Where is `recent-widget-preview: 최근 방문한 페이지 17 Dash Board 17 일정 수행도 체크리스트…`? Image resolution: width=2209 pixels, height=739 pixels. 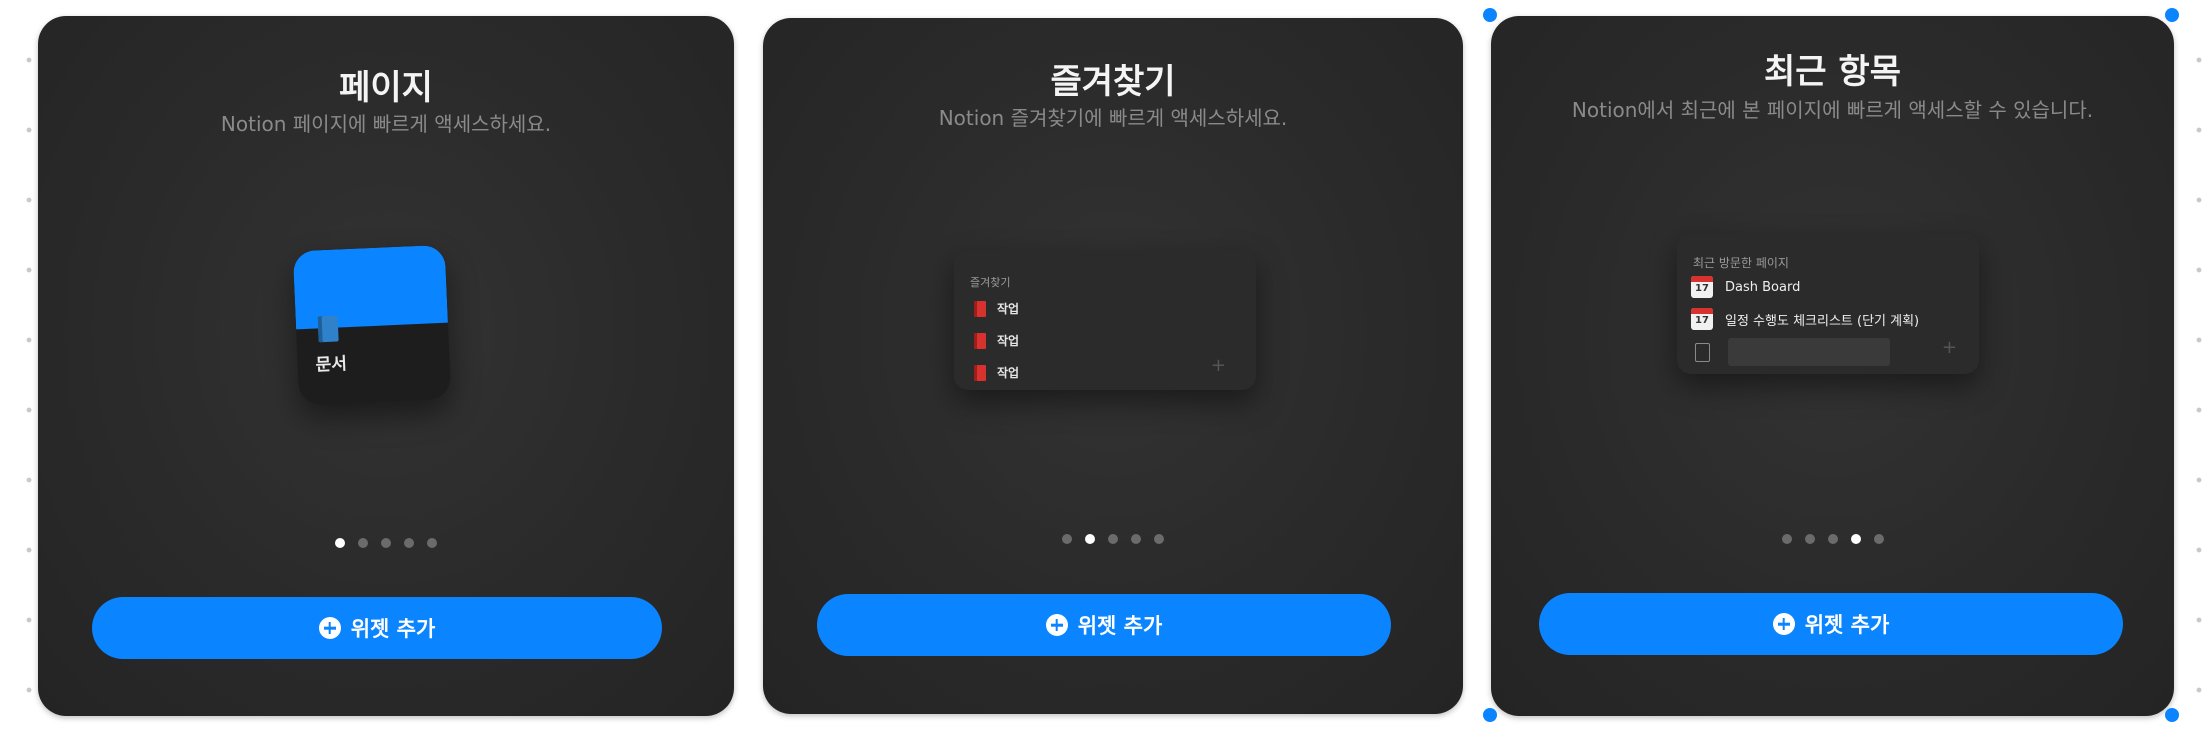
recent-widget-preview: 최근 방문한 페이지 17 Dash Board 17 일정 수행도 체크리스트… is located at coordinates (1828, 304).